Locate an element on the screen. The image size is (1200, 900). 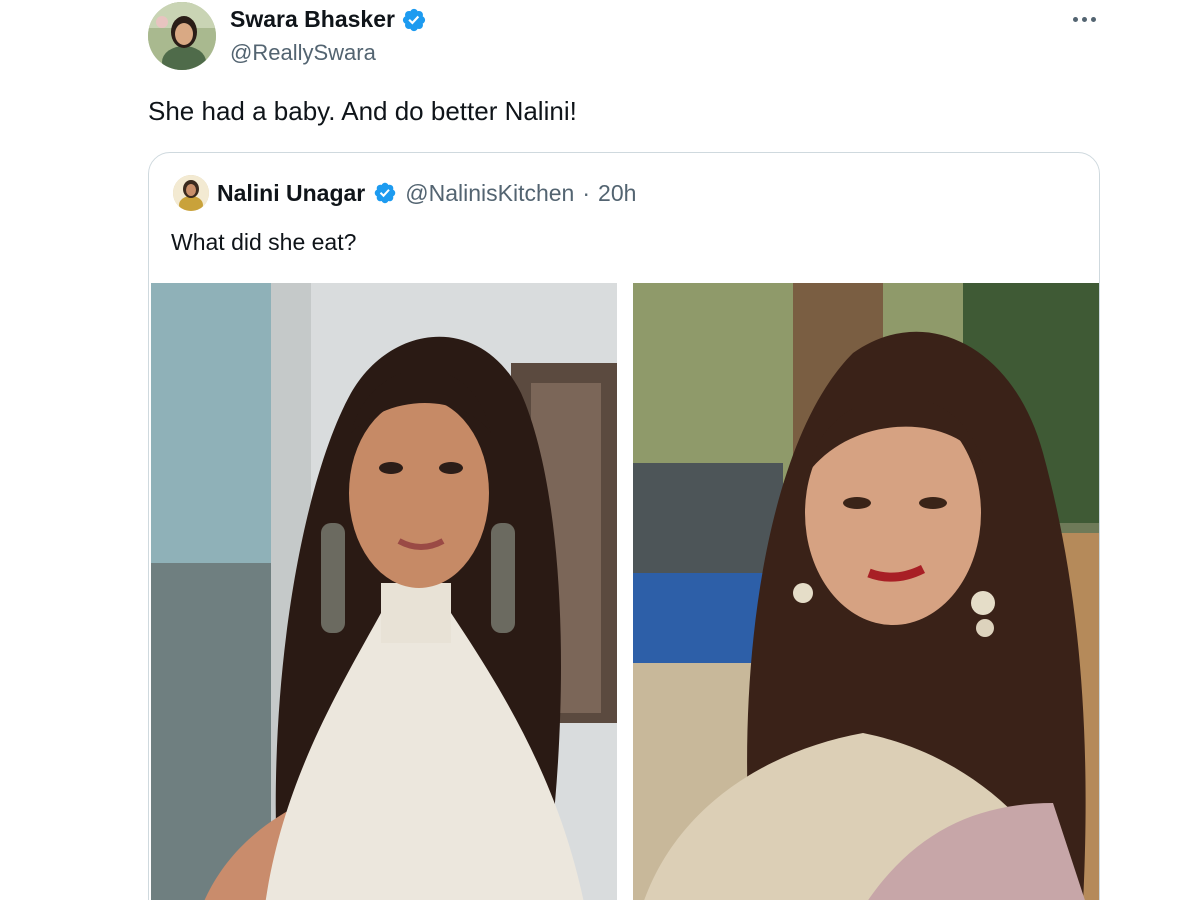
quoted-tweet-header: Nalini Unagar @NalinisKitchen · 20h is located at coordinates (404, 193).